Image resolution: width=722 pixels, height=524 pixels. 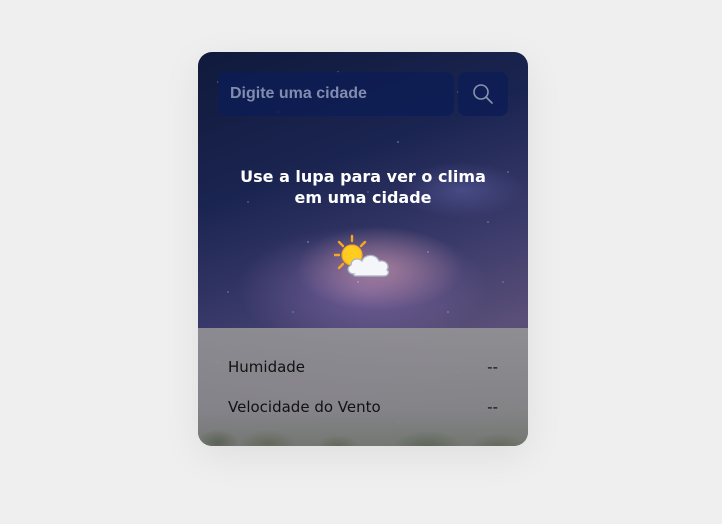 What do you see at coordinates (362, 255) in the screenshot?
I see `sun-behind-cloud-icon` at bounding box center [362, 255].